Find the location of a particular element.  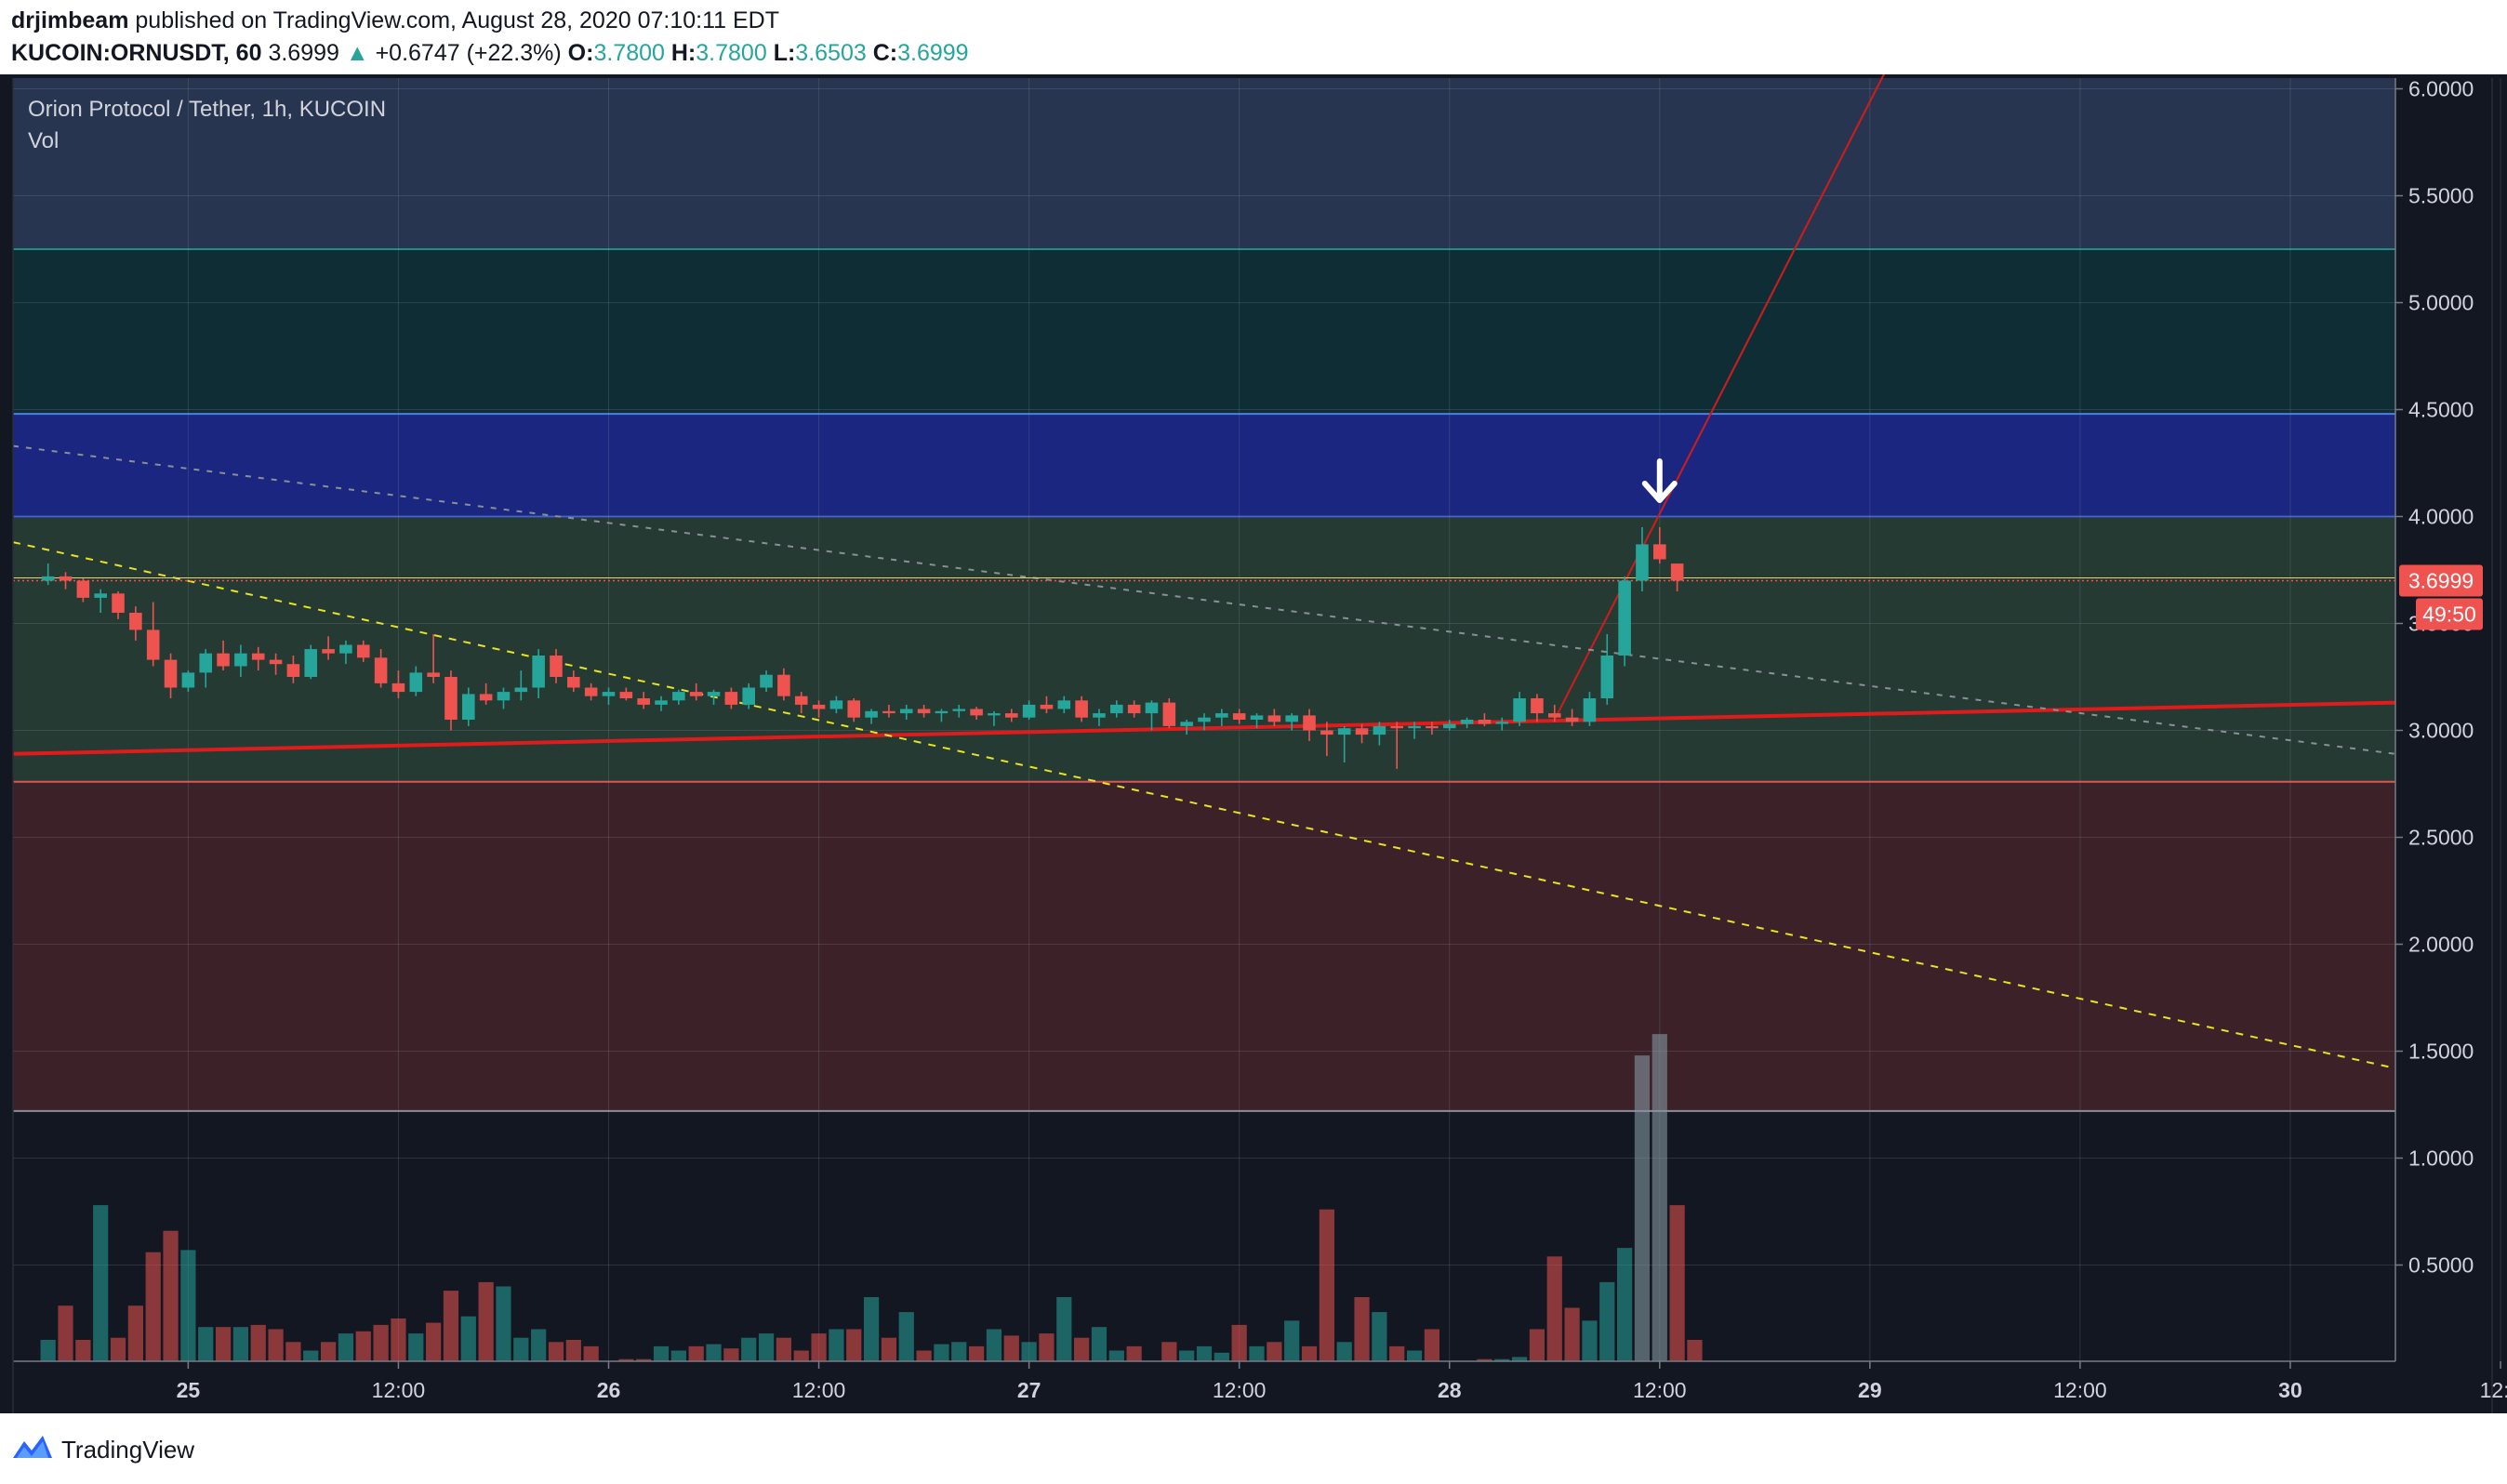

change-up-icon: ▲ is located at coordinates (357, 53).